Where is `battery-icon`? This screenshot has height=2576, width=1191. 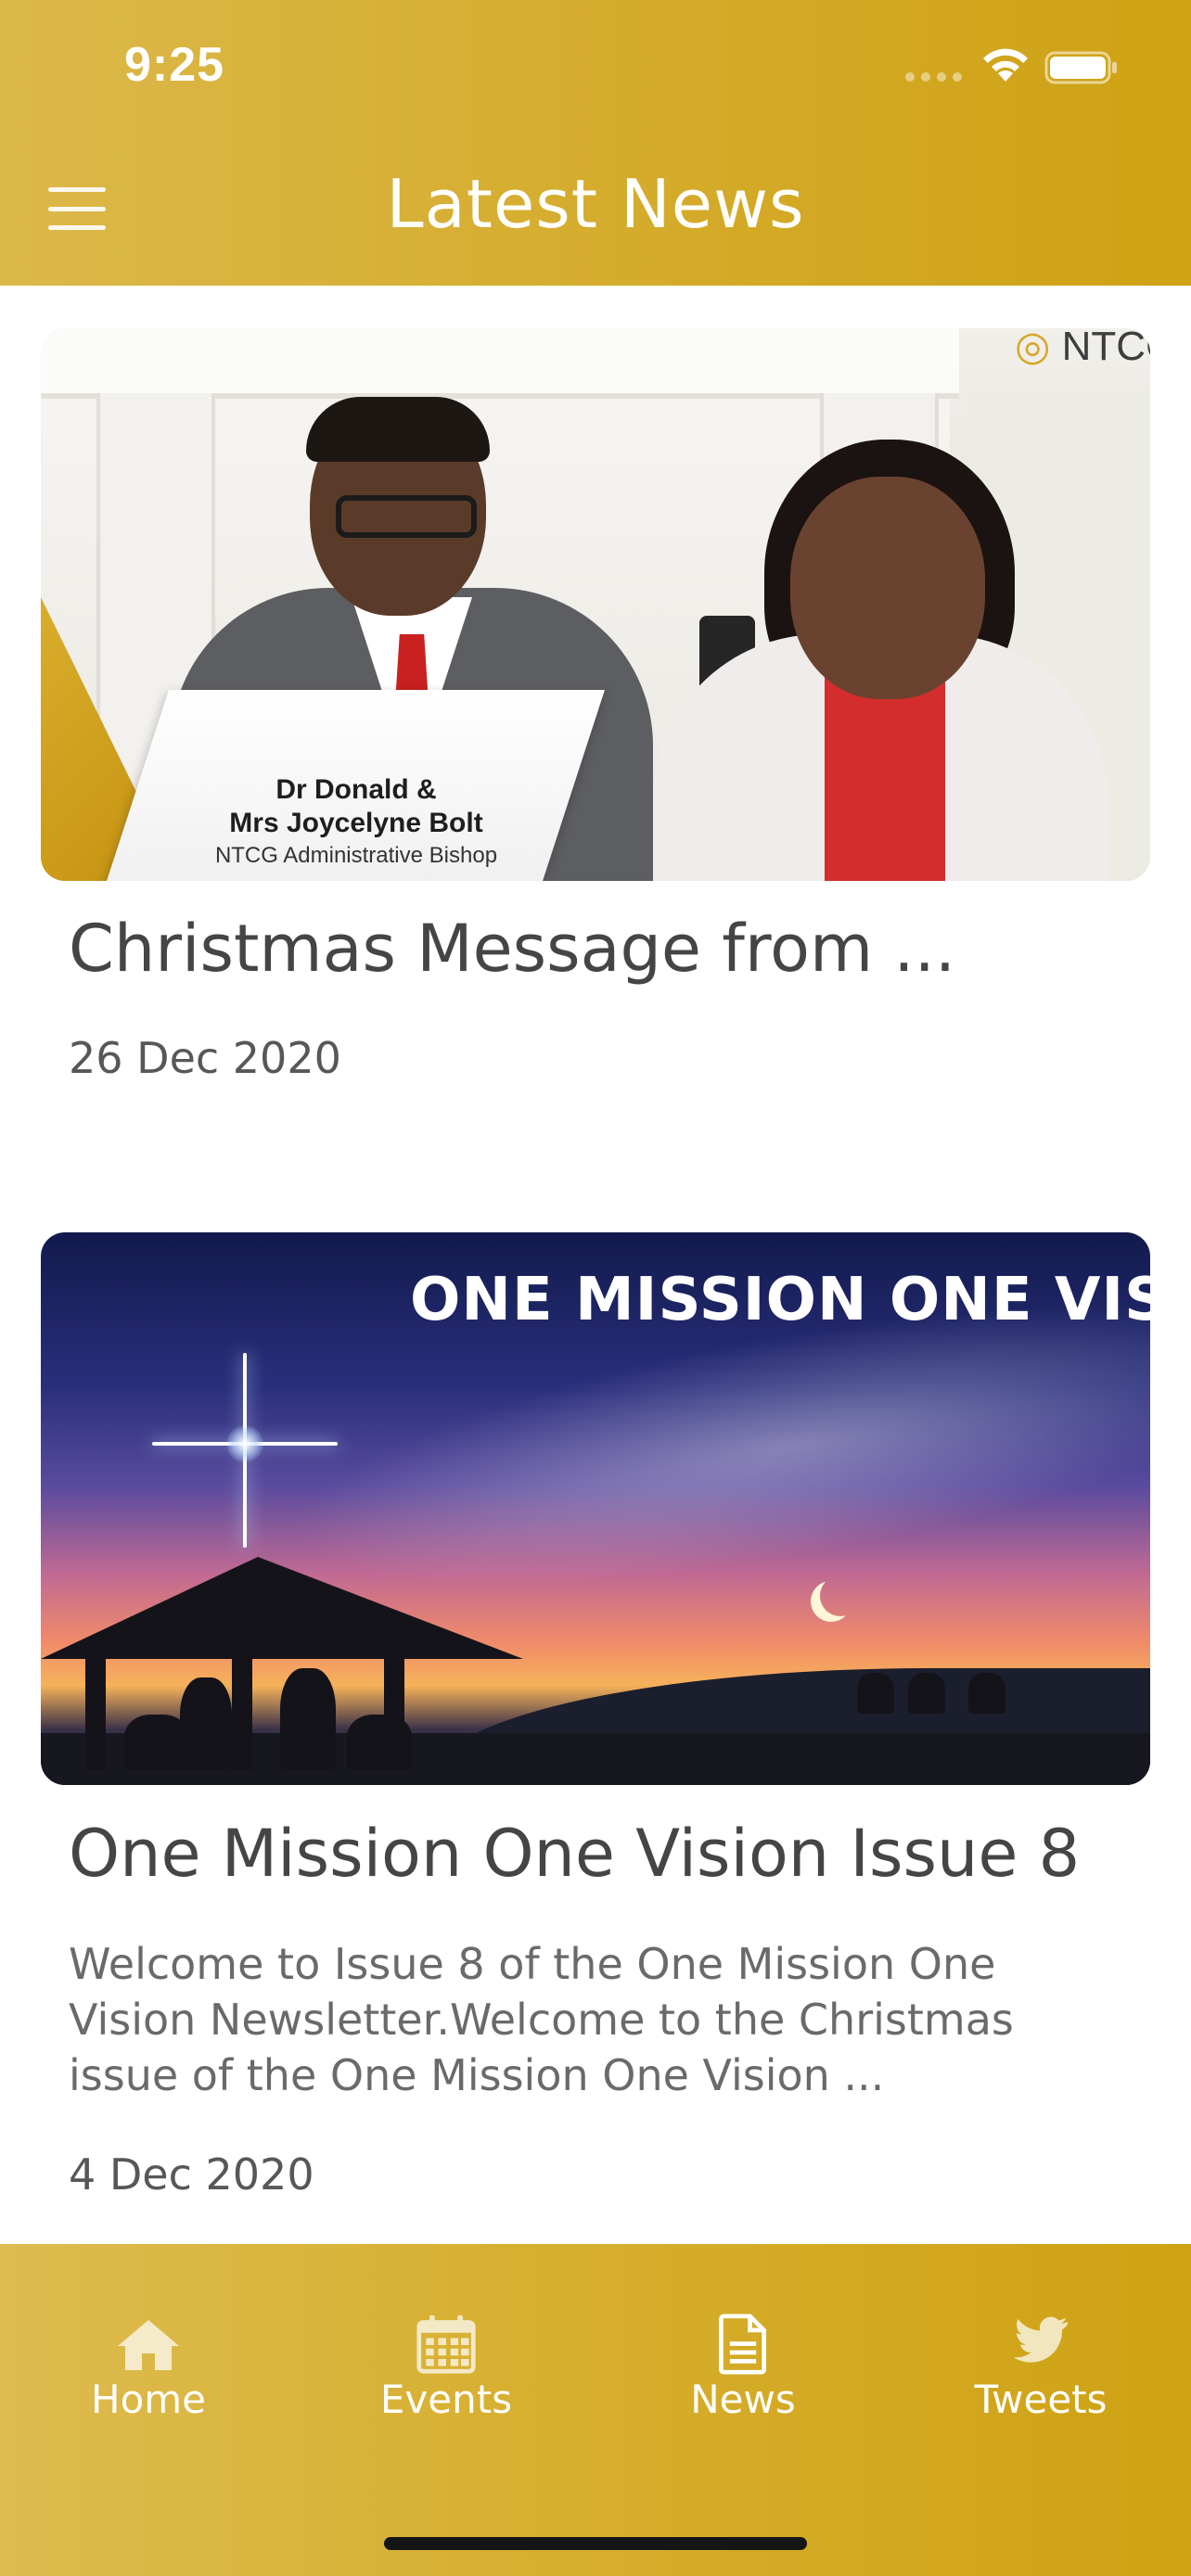 battery-icon is located at coordinates (1080, 67).